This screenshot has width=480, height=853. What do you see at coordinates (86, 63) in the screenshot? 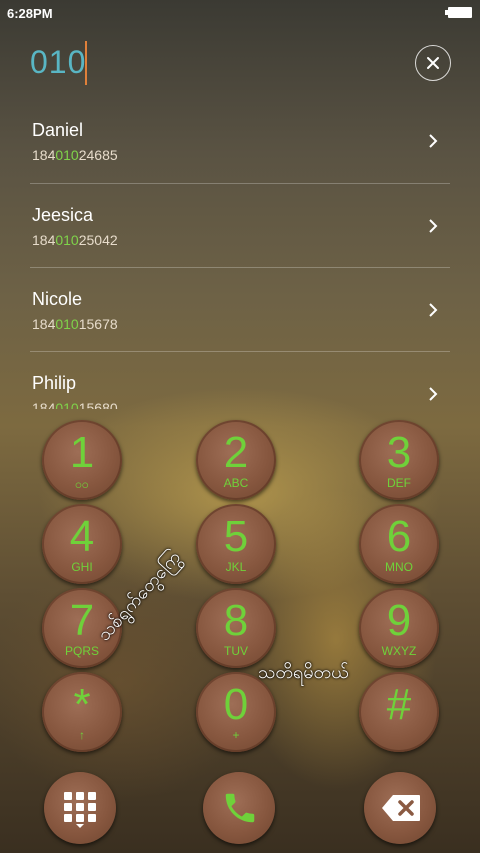
I see `text-cursor` at bounding box center [86, 63].